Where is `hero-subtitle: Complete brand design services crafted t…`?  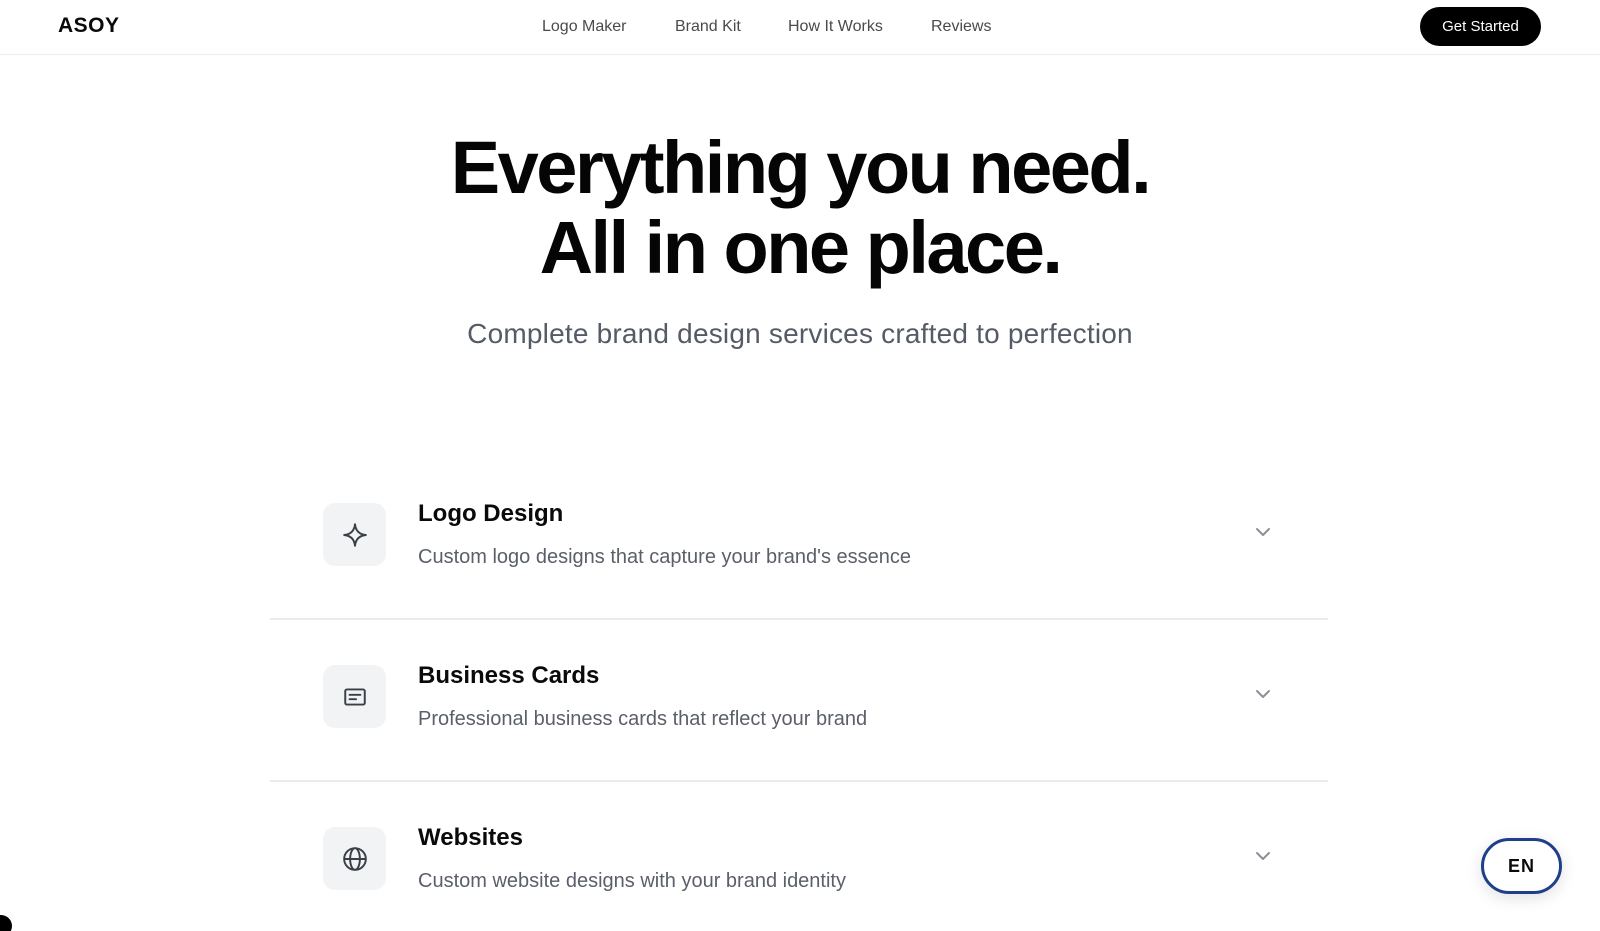
hero-subtitle: Complete brand design services crafted t… is located at coordinates (800, 333).